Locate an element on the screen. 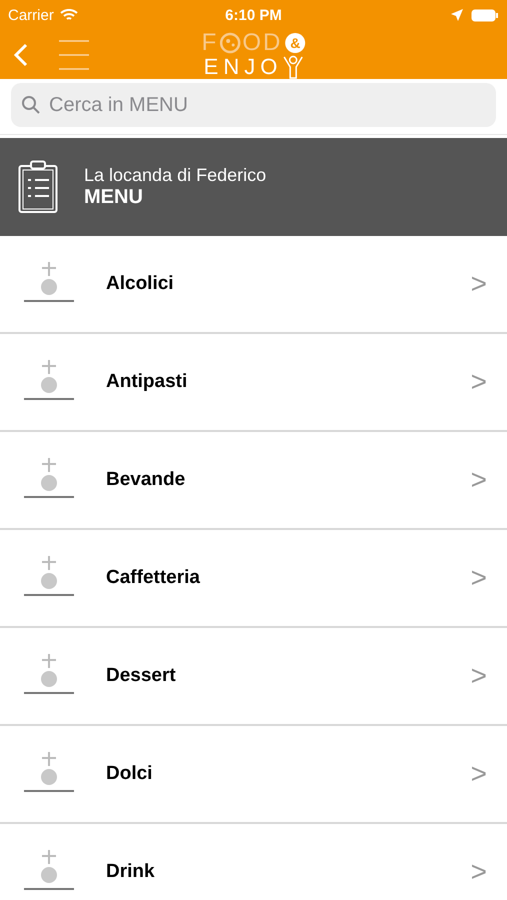 The width and height of the screenshot is (507, 900). carrier-label: Carrier is located at coordinates (31, 15).